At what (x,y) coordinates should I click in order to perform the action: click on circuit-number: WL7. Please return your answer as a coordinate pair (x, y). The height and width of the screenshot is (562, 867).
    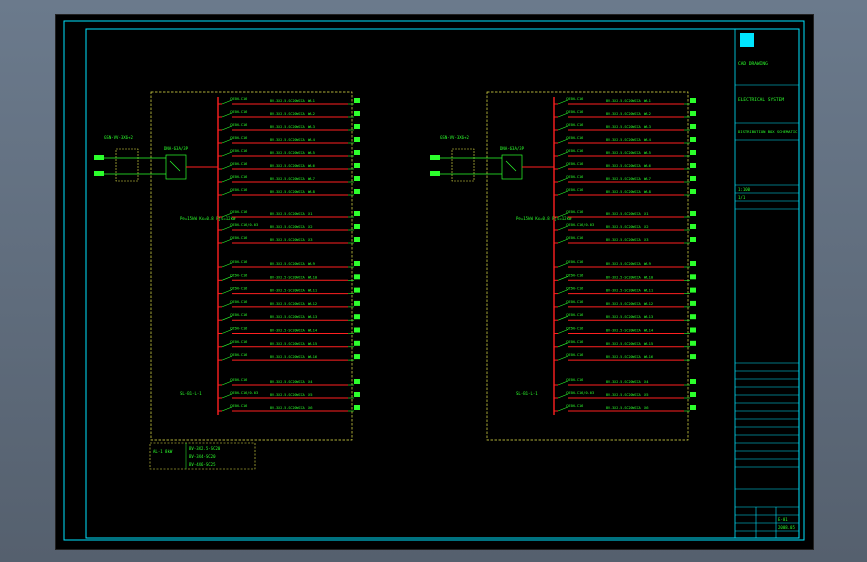
    Looking at the image, I should click on (647, 178).